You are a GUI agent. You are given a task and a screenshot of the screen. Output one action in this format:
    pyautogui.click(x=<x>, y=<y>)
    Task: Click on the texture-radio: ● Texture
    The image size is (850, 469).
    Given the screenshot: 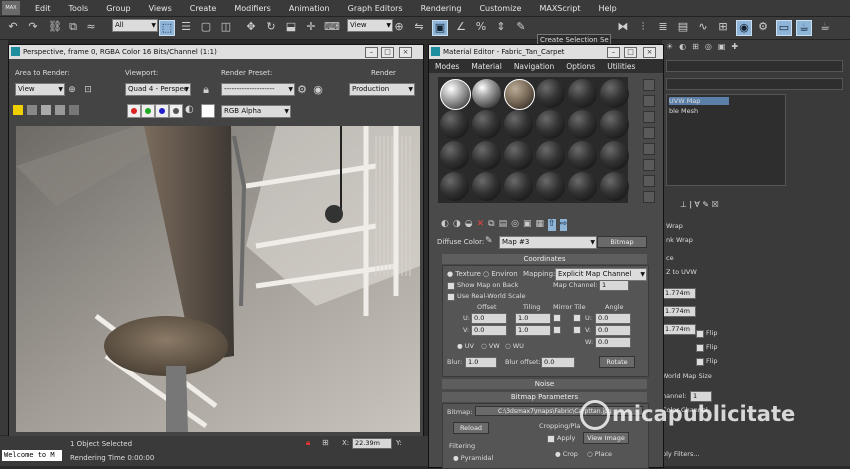 What is the action you would take?
    pyautogui.click(x=464, y=274)
    